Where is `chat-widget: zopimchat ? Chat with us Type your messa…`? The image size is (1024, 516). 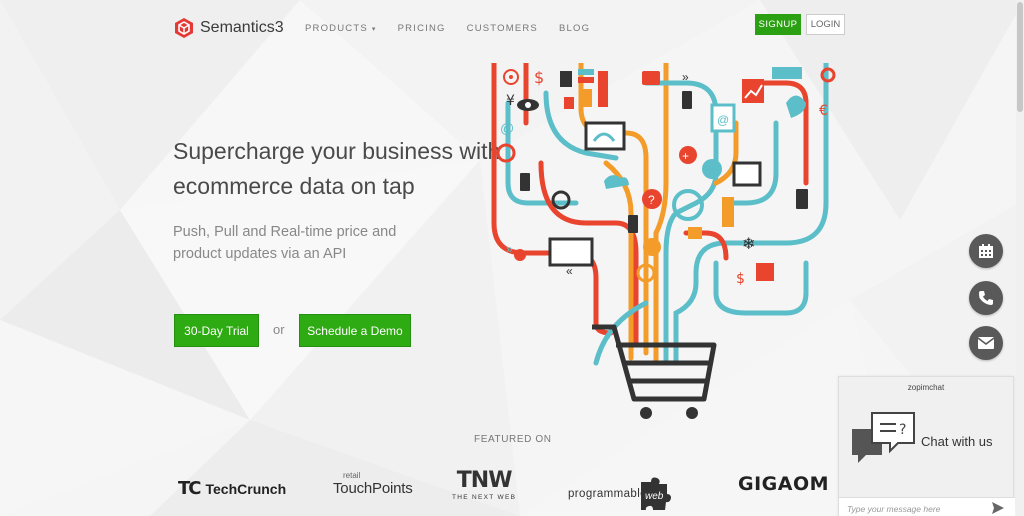 chat-widget: zopimchat ? Chat with us Type your messa… is located at coordinates (926, 446).